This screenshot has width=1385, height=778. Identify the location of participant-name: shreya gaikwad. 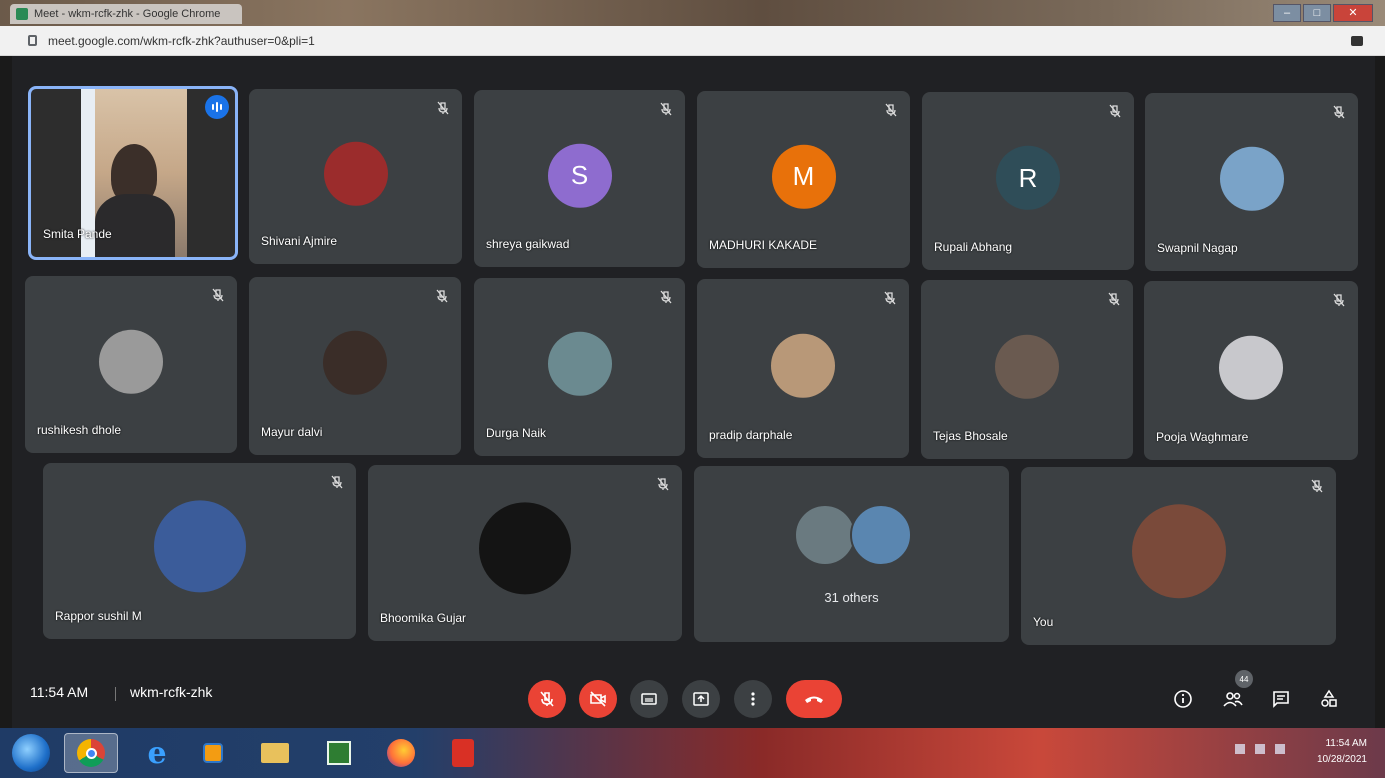
(528, 244).